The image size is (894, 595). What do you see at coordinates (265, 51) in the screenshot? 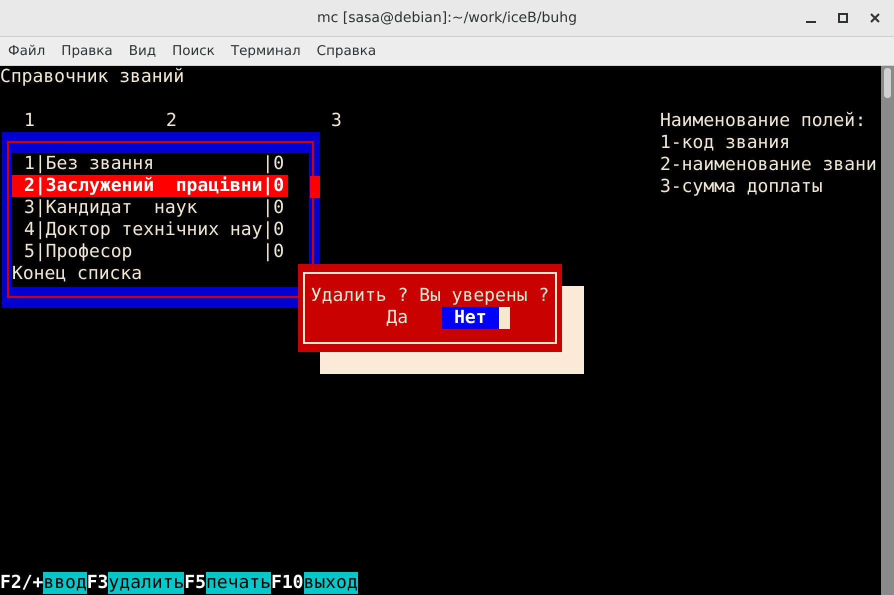
I see `menu-item: Терминал` at bounding box center [265, 51].